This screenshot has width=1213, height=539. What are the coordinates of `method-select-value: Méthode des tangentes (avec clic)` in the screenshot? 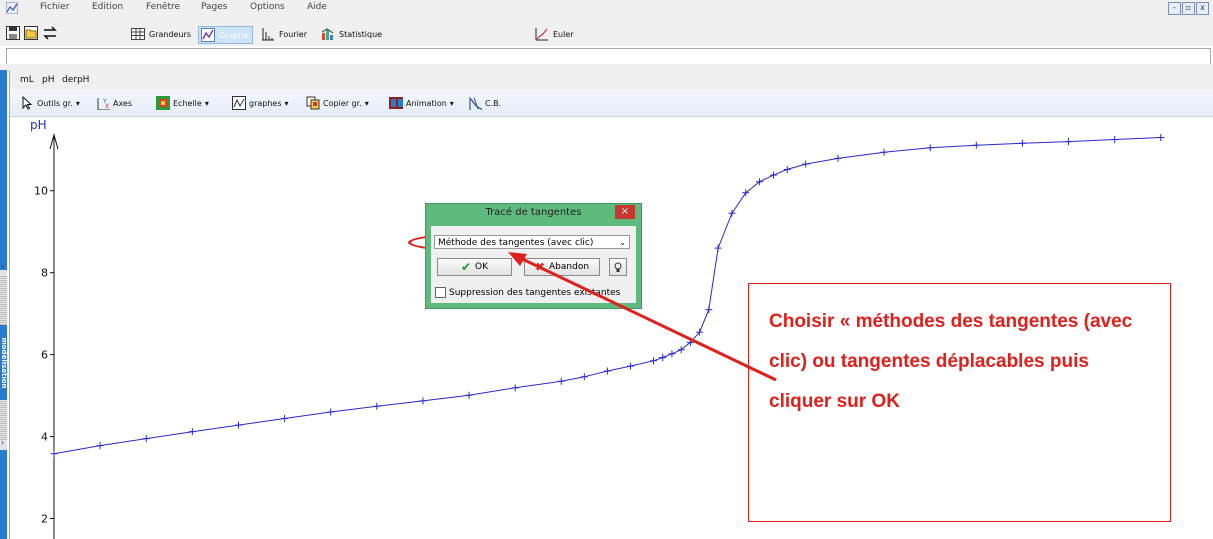 It's located at (516, 243).